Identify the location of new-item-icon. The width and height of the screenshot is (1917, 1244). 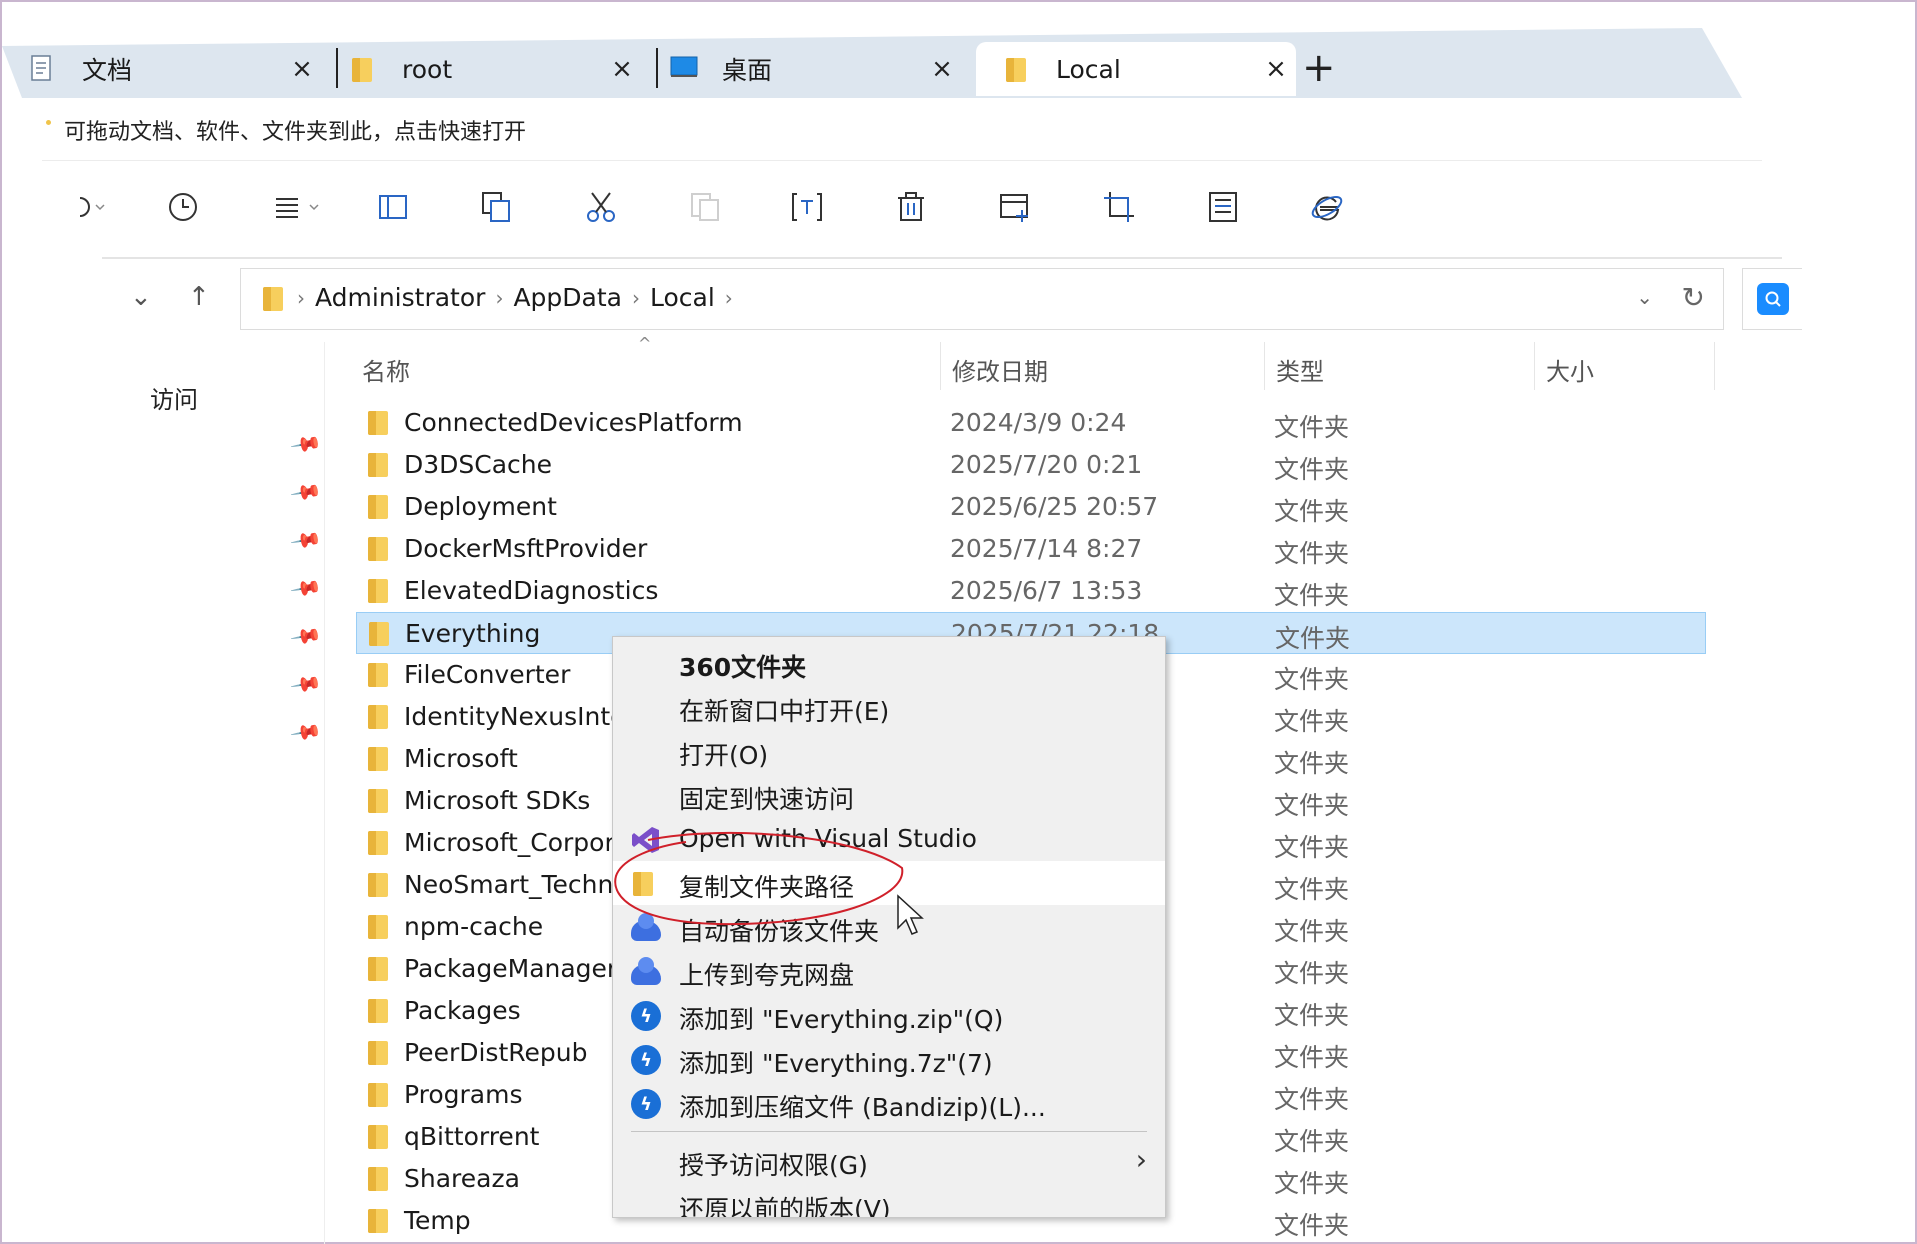
(1015, 207).